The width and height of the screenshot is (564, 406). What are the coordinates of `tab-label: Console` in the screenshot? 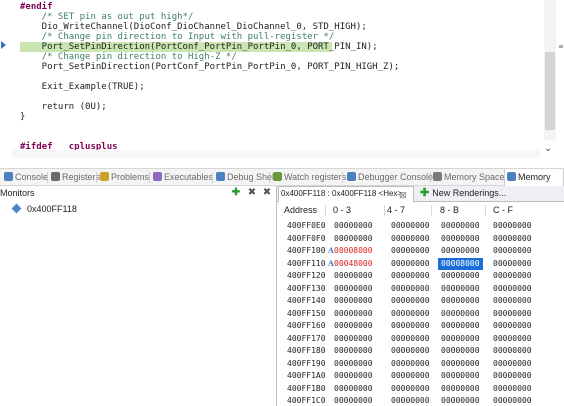 It's located at (32, 177).